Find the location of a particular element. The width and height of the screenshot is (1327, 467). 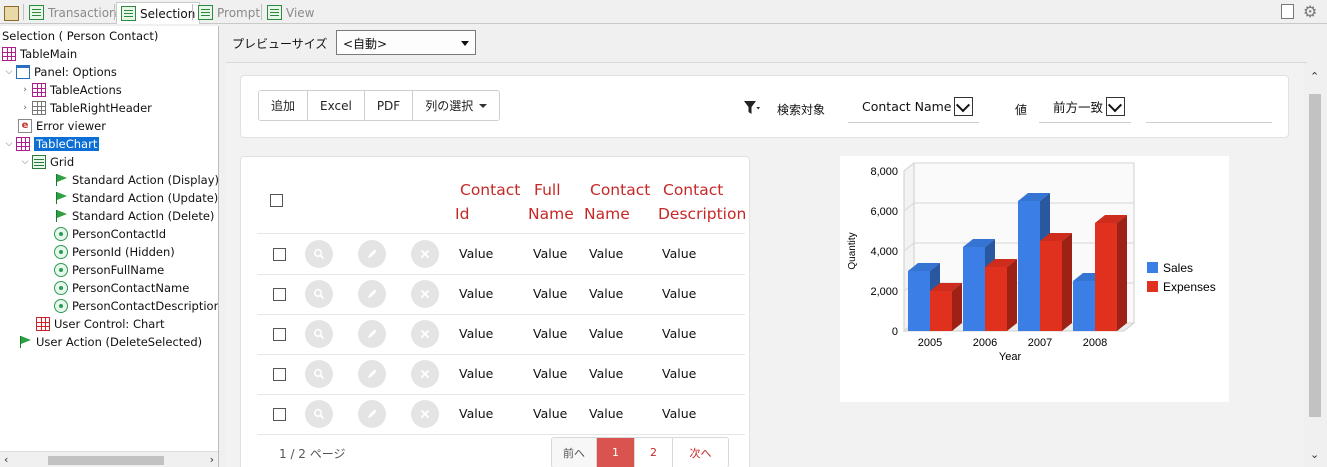

tab-transaction: Transaction is located at coordinates (73, 12).